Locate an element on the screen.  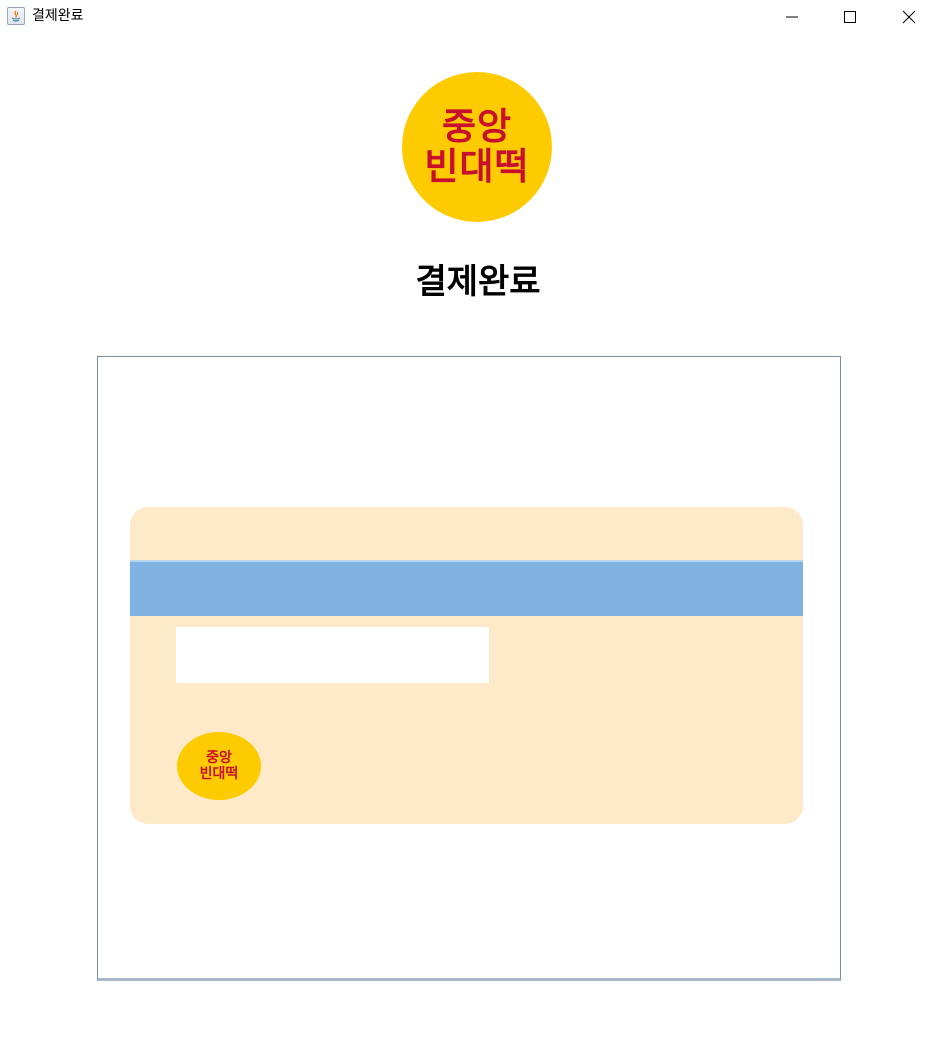
close-button is located at coordinates (909, 17).